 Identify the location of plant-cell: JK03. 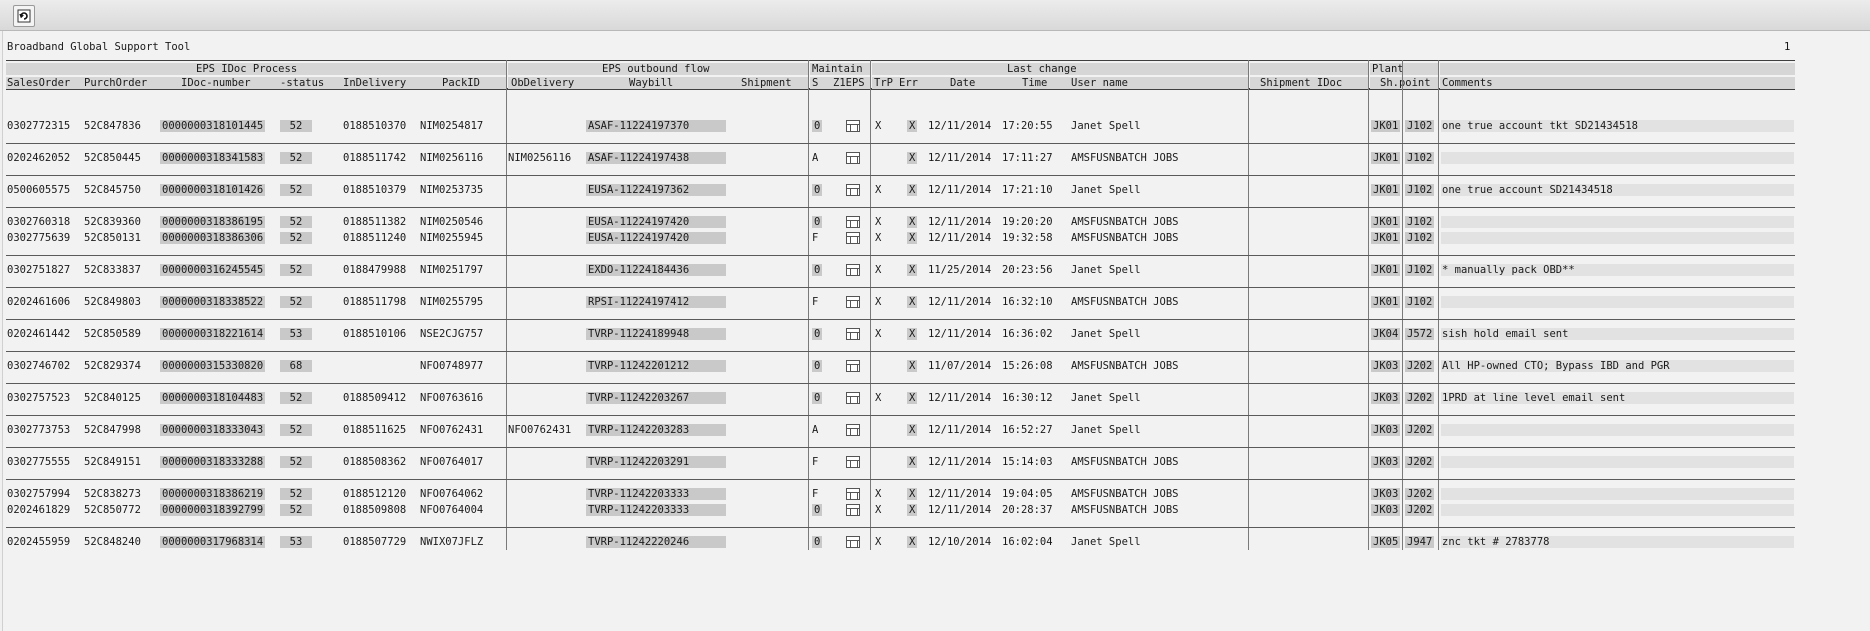
(1386, 494).